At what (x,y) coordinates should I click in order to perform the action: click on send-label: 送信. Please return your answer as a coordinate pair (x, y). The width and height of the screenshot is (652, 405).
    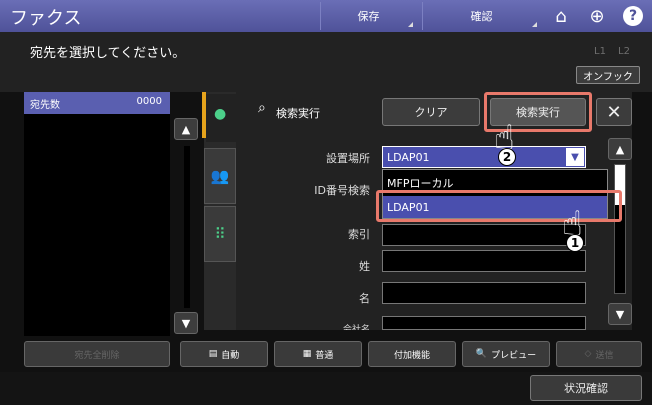
    Looking at the image, I should click on (604, 355).